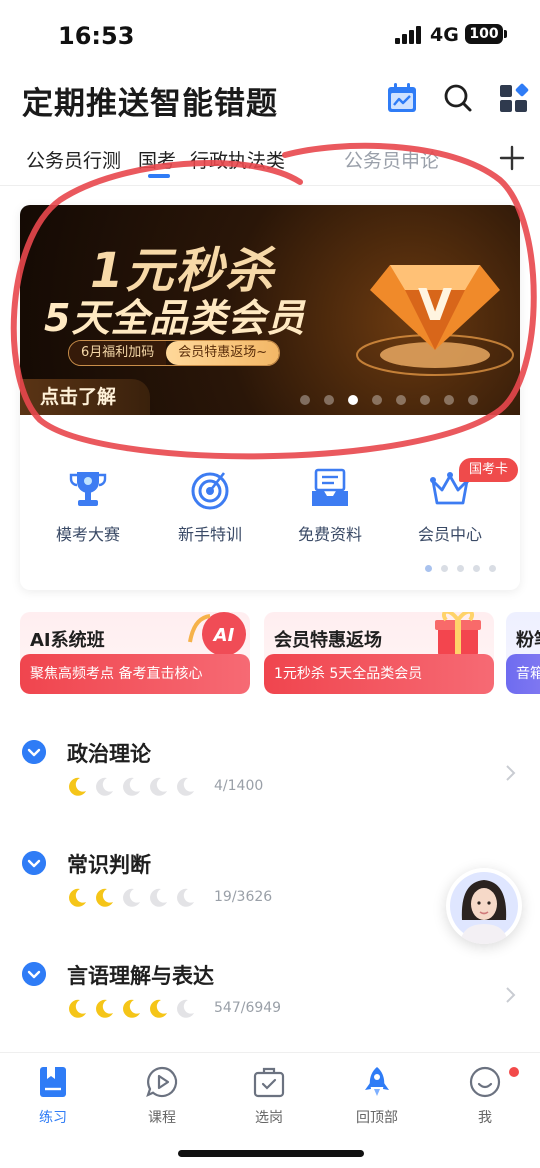 The height and width of the screenshot is (1168, 540). What do you see at coordinates (458, 634) in the screenshot?
I see `gift-box-icon` at bounding box center [458, 634].